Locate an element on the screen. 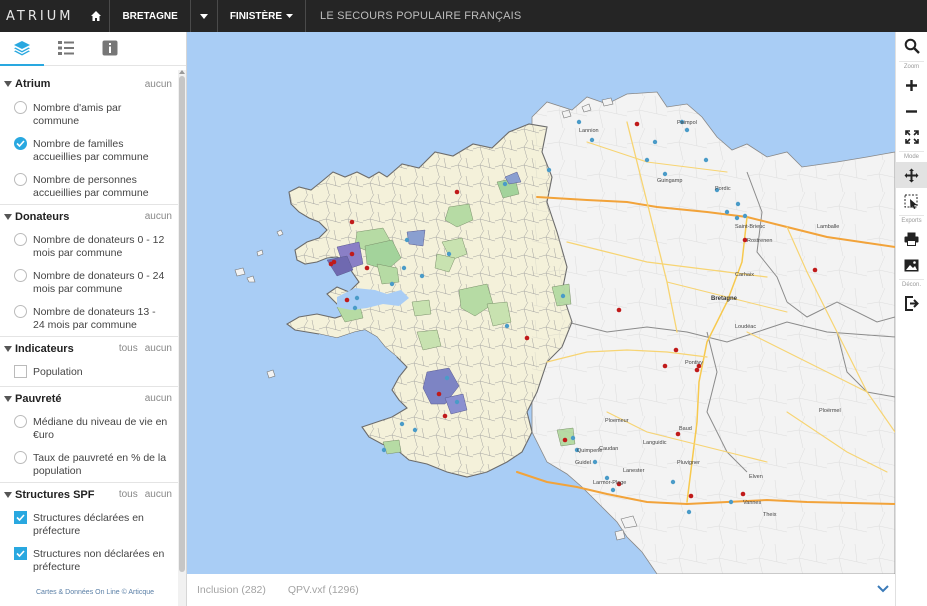  caret-down-icon is located at coordinates (203, 16).